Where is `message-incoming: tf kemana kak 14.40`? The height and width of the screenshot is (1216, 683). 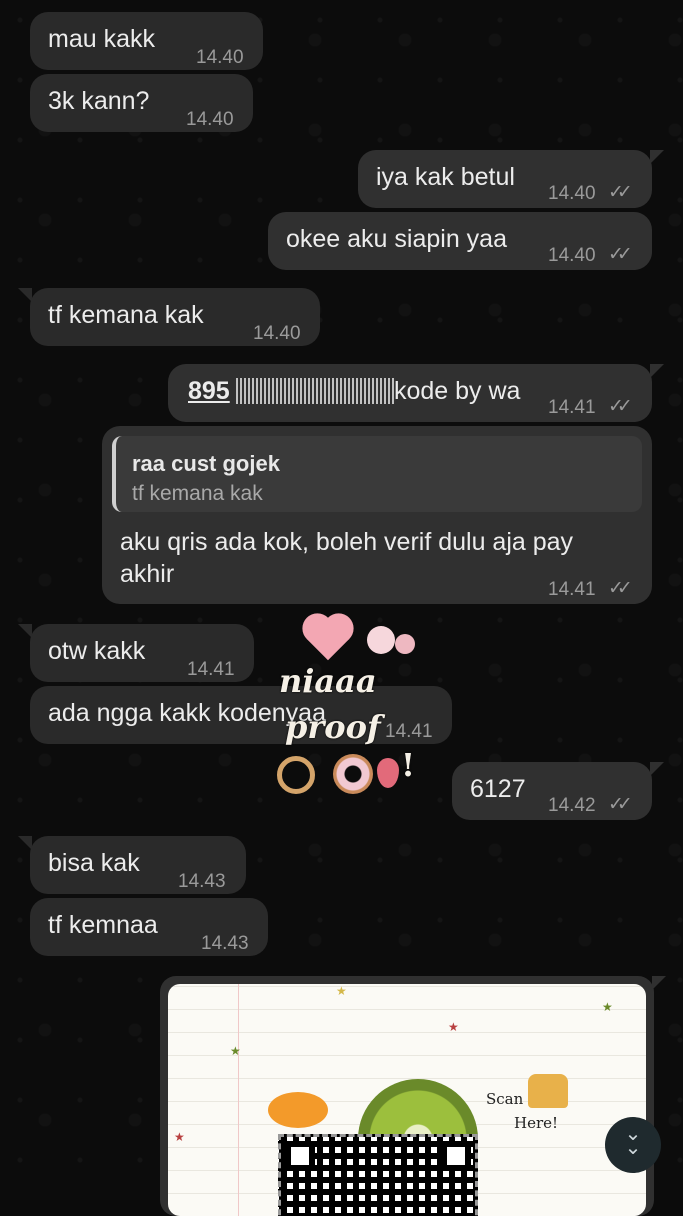 message-incoming: tf kemana kak 14.40 is located at coordinates (175, 317).